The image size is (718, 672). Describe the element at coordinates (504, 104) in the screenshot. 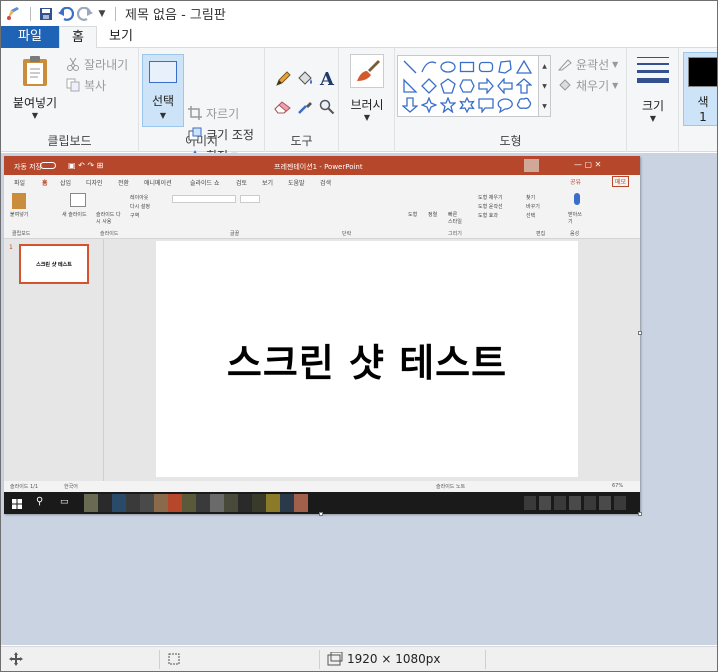

I see `oval-callout-shape-icon` at that location.